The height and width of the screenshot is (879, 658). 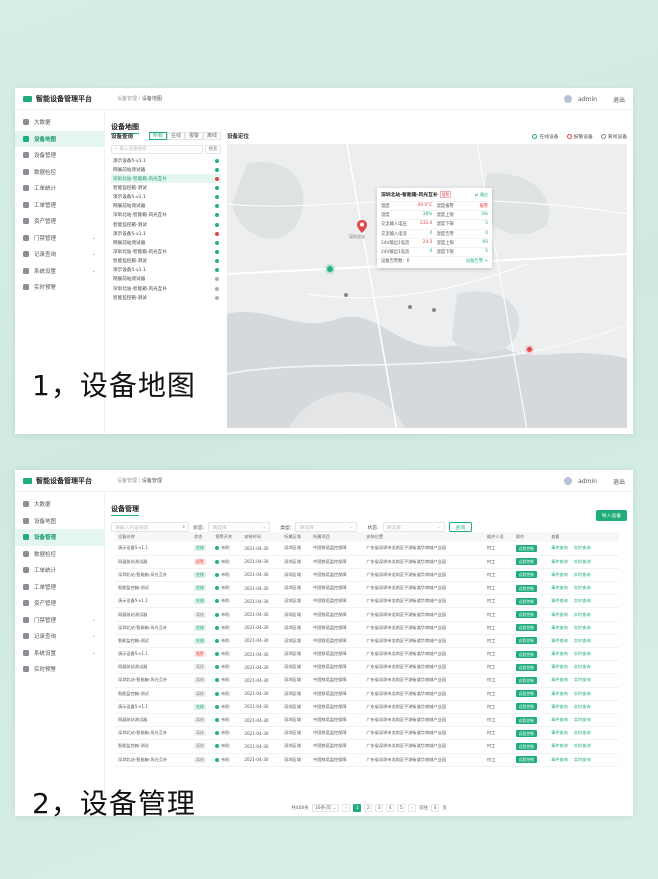 I want to click on page-3: 3, so click(x=379, y=808).